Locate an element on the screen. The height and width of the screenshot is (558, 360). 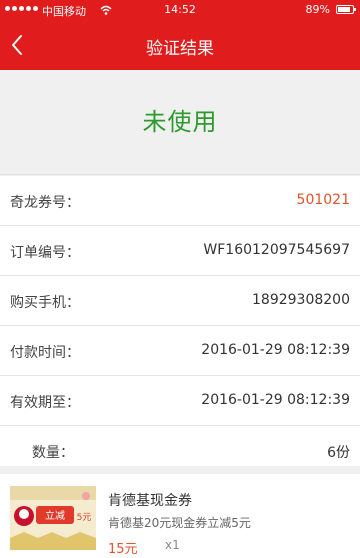
battery-level is located at coordinates (344, 9).